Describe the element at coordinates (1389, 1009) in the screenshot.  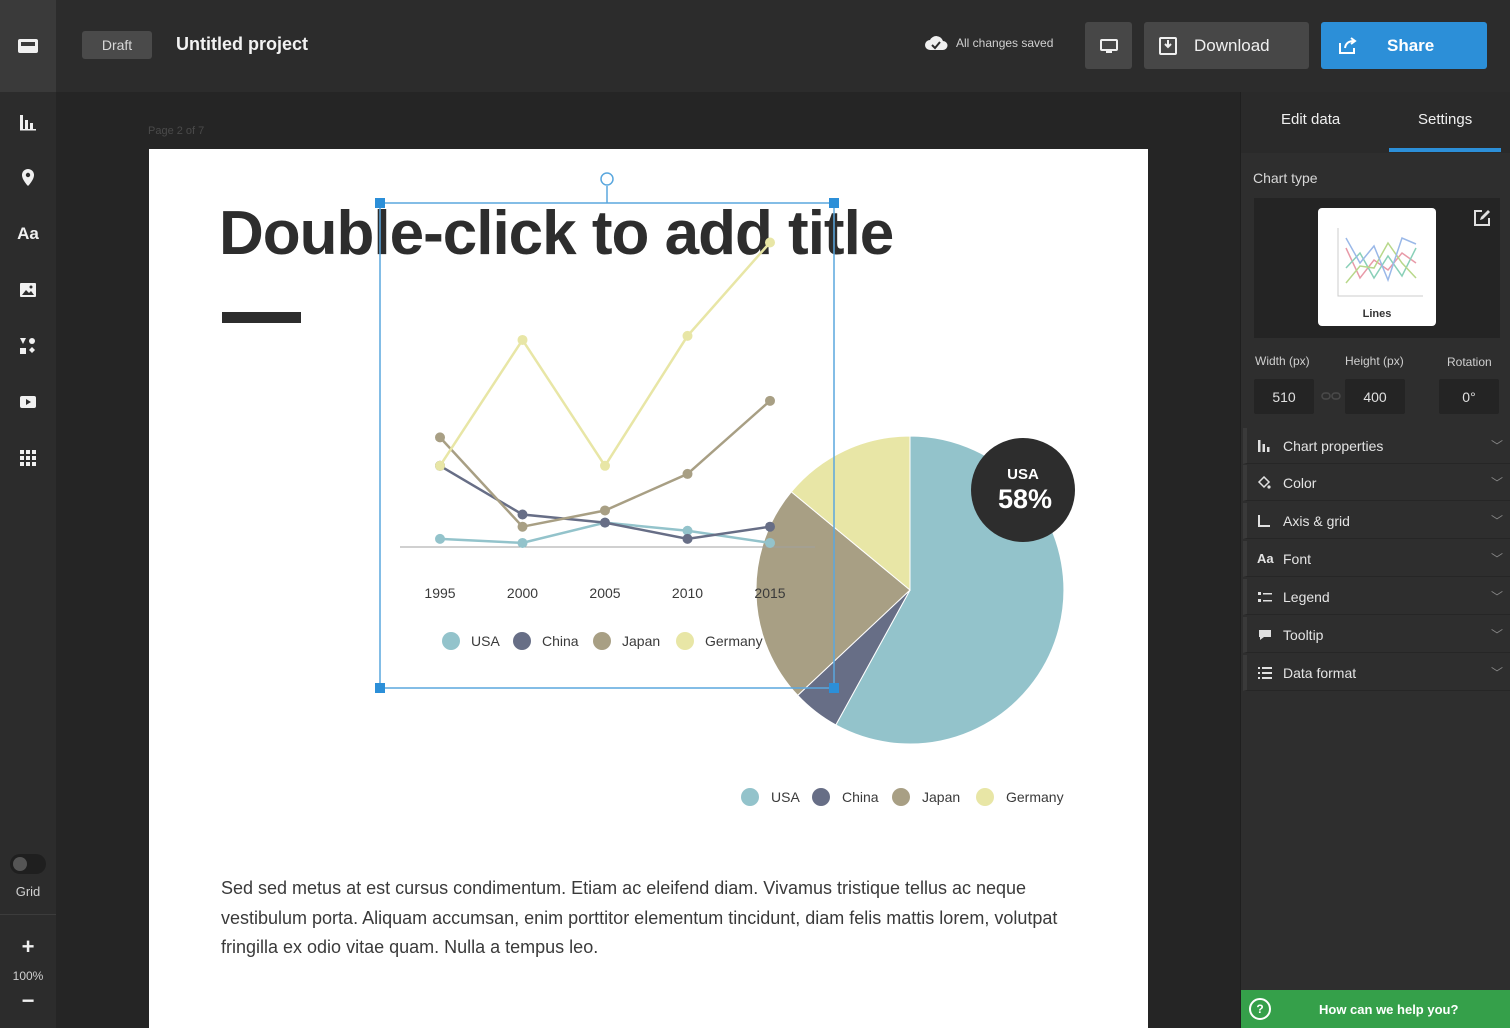
I see `help-label: How can we help you?` at that location.